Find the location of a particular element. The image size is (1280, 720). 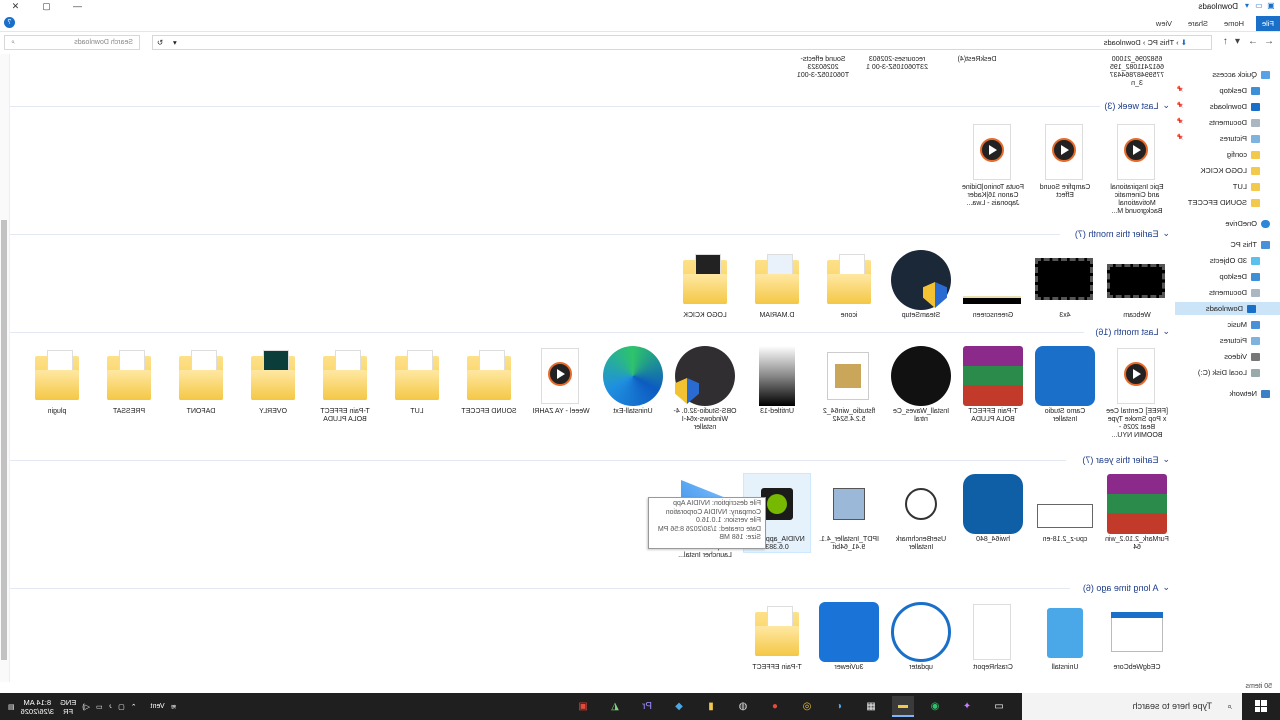

premiere-icon: Pr is located at coordinates (647, 706).